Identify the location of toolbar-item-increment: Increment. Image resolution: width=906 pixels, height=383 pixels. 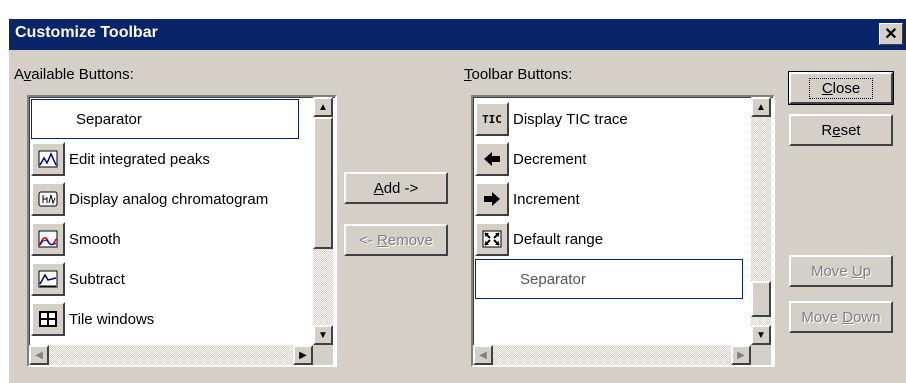
(606, 199).